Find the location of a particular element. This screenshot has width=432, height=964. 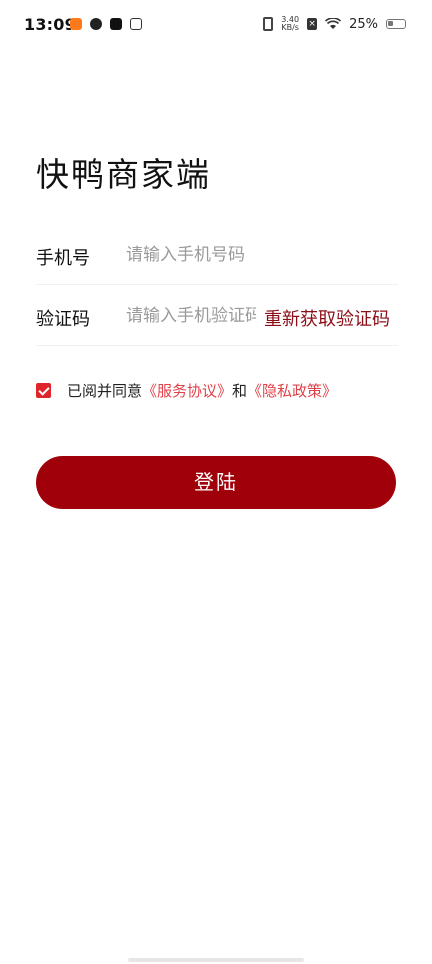

status-bar: 13:09 3.40 KB/s × 25% is located at coordinates (216, 26).